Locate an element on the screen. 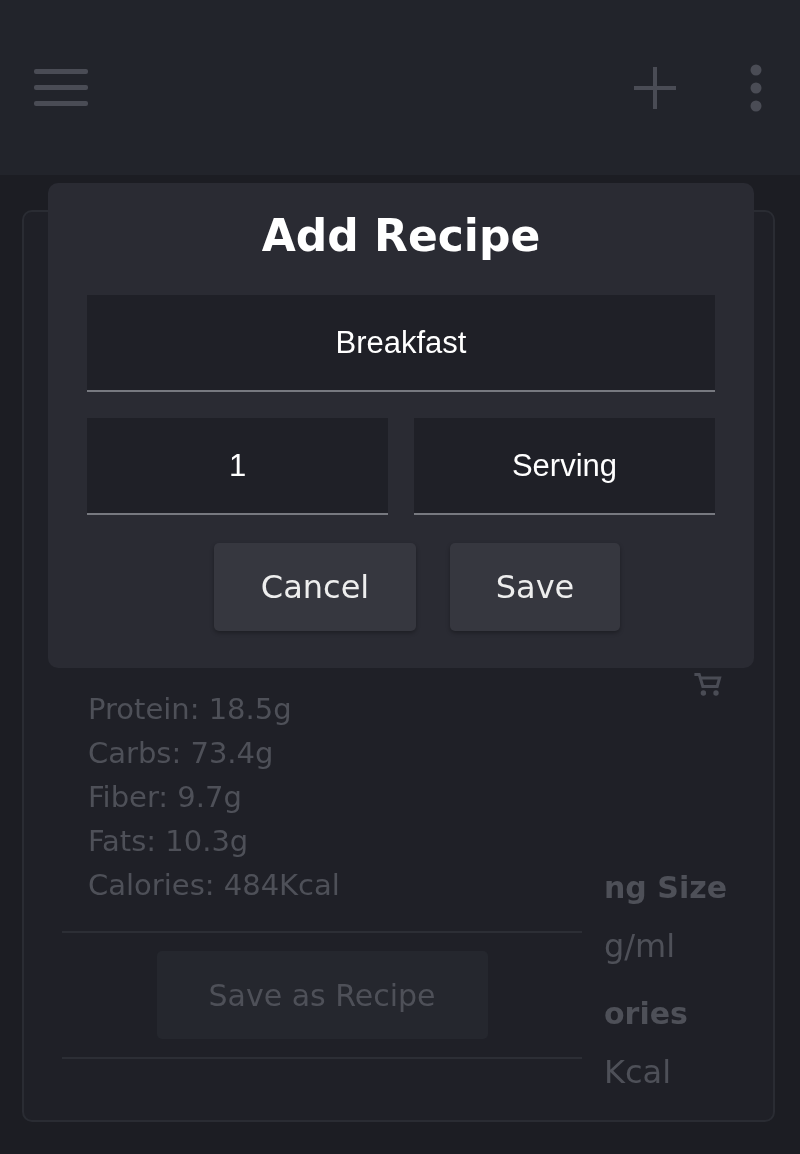  dialog-title: Add Recipe is located at coordinates (401, 236).